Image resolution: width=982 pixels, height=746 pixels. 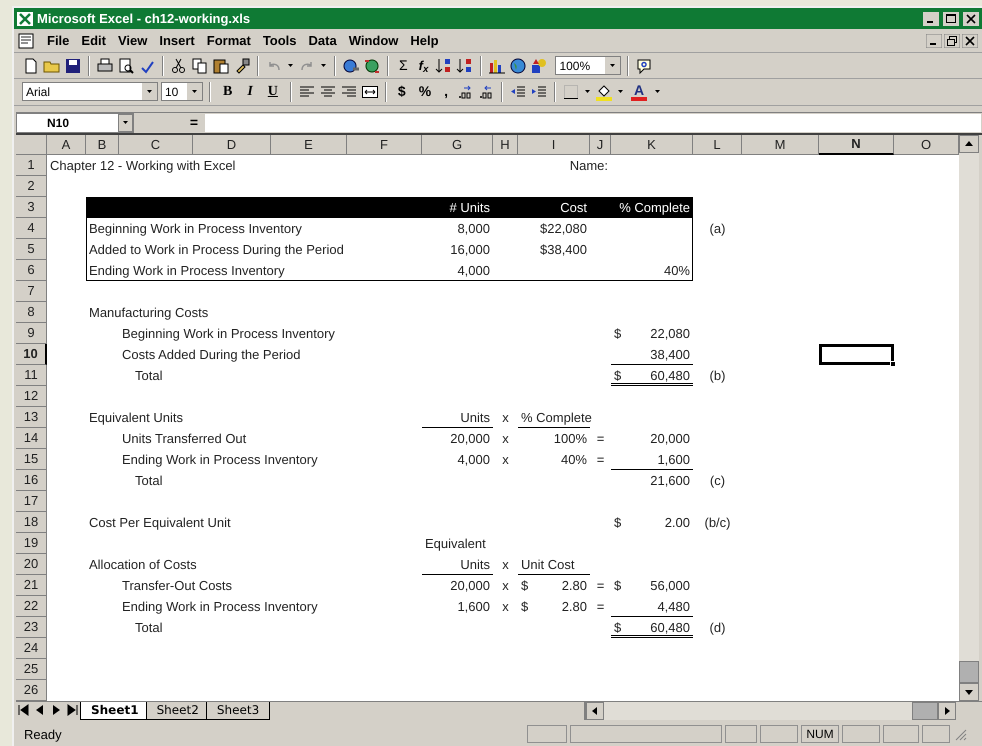 I want to click on column-header: E, so click(x=309, y=145).